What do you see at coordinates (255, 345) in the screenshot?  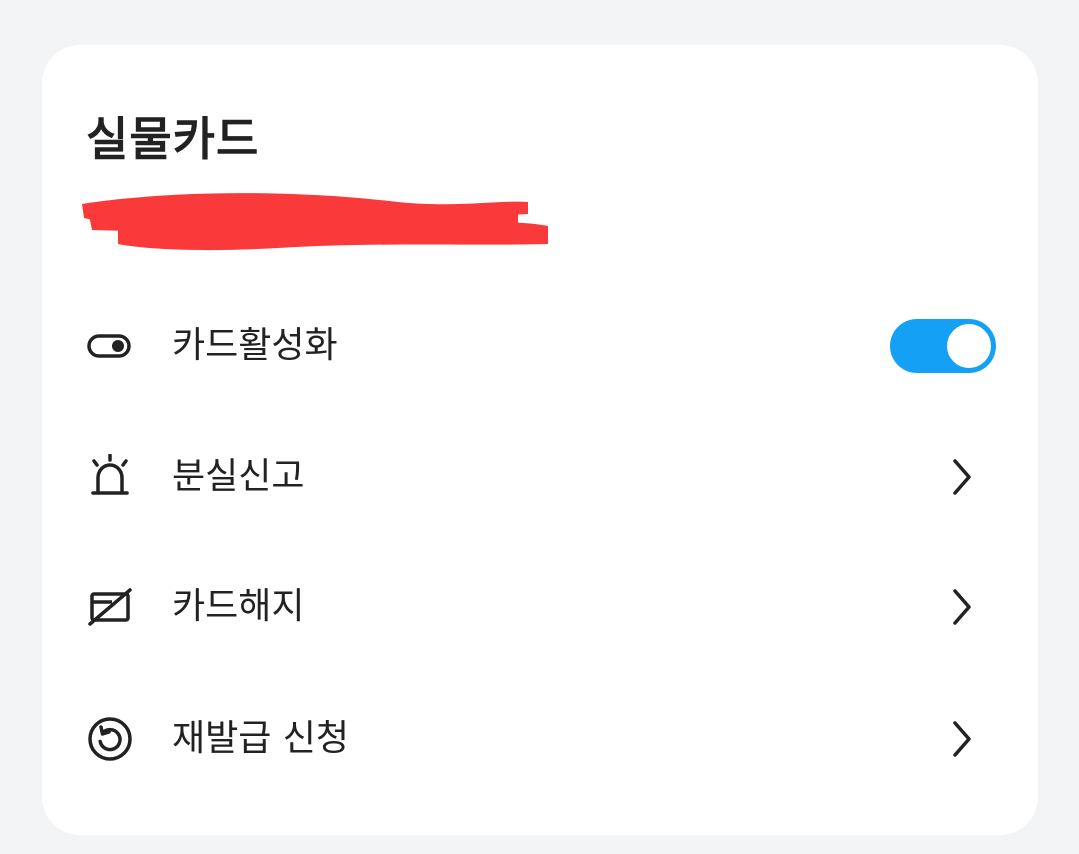 I see `card-activation-label: 카드활성화` at bounding box center [255, 345].